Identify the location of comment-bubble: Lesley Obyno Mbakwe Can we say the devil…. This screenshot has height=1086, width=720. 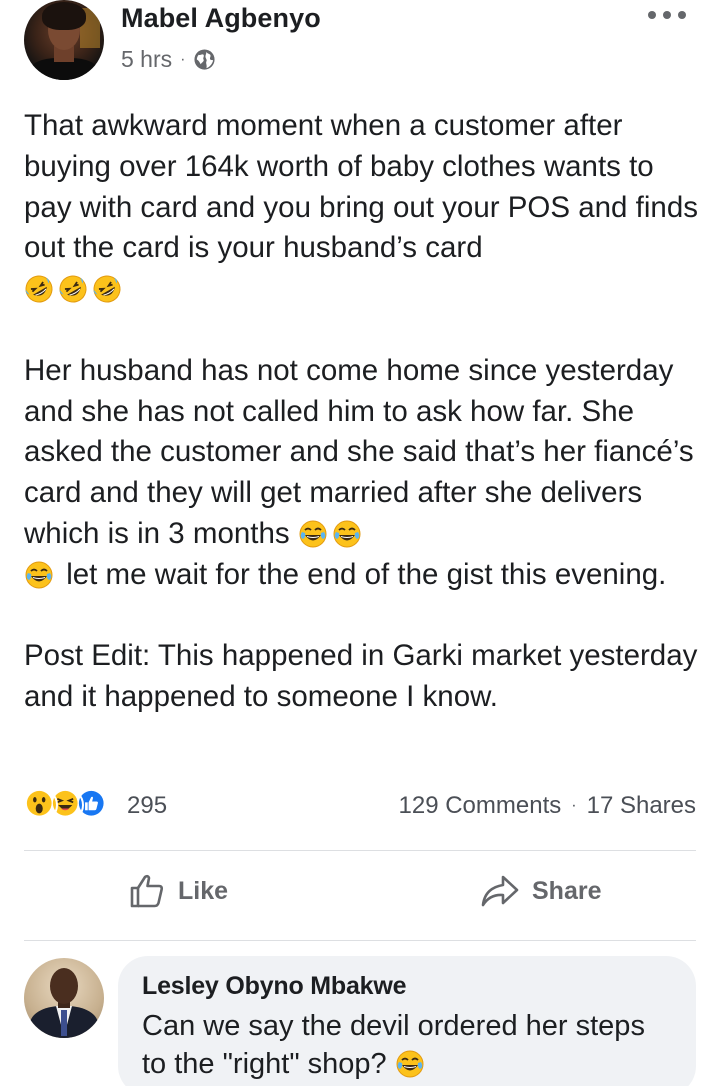
(407, 1021).